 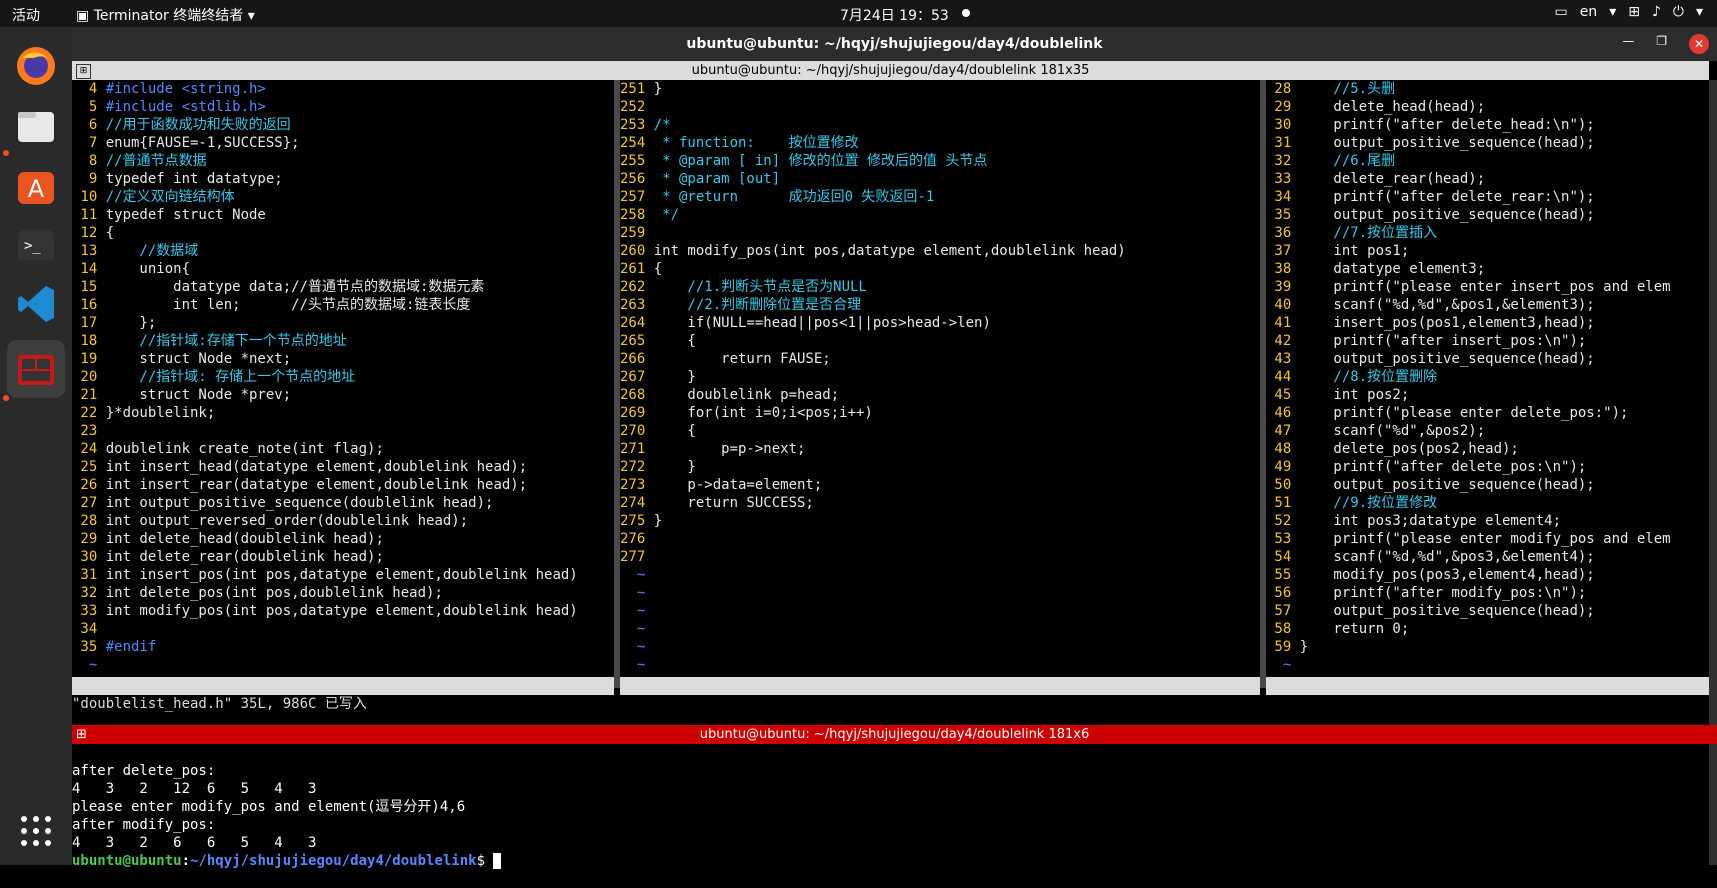 I want to click on code-line: 267 }, so click(x=927, y=377).